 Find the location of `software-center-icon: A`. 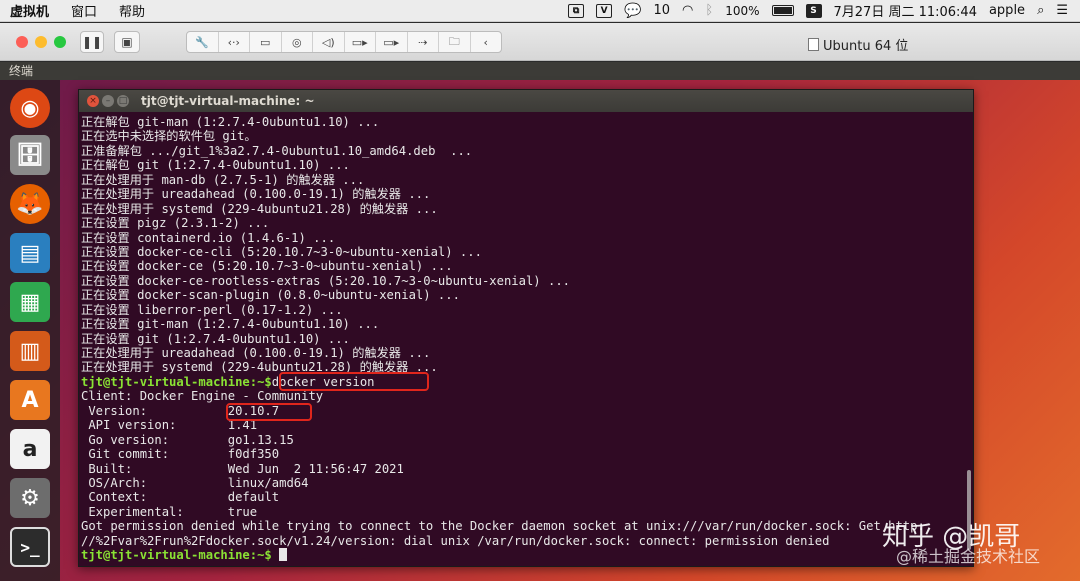

software-center-icon: A is located at coordinates (30, 400).